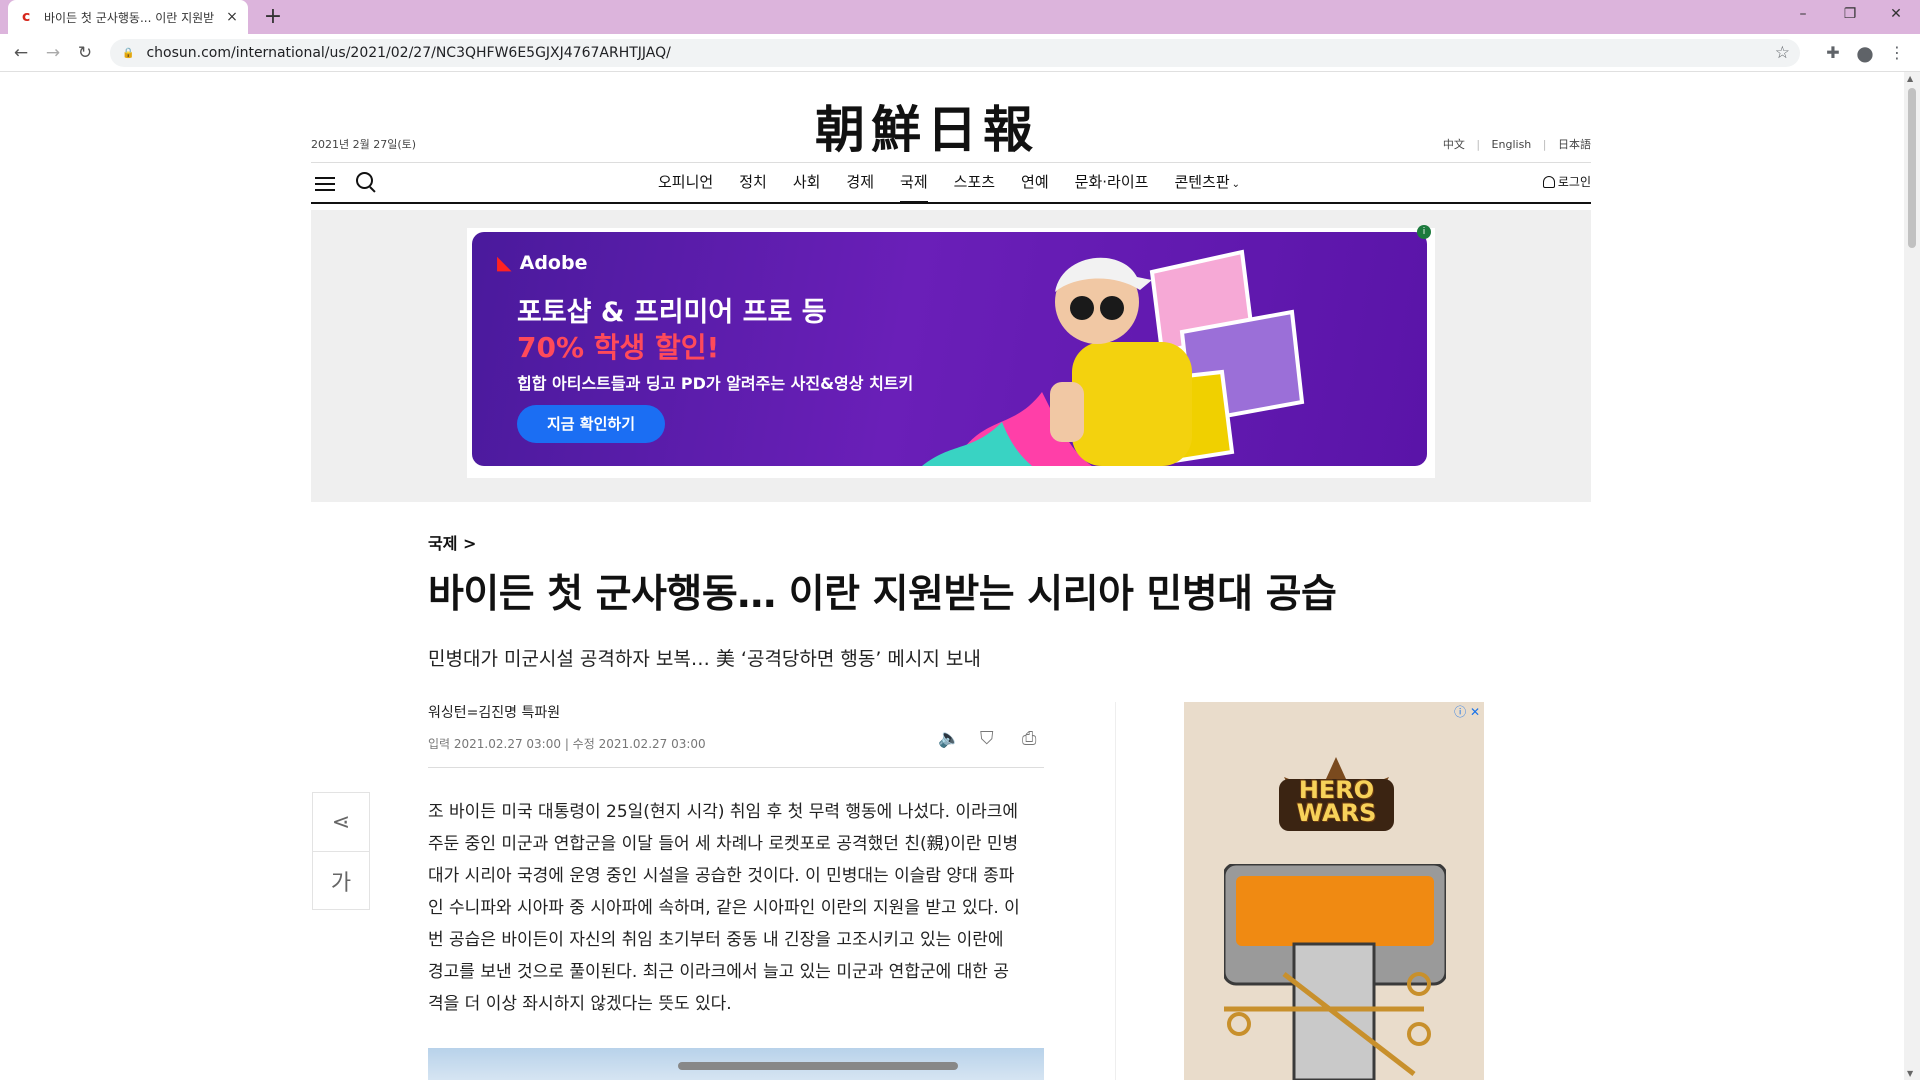  I want to click on tab-bar: c 바이든 첫 군사행동... 이란 지원받 × + – ❐ ✕, so click(960, 17).